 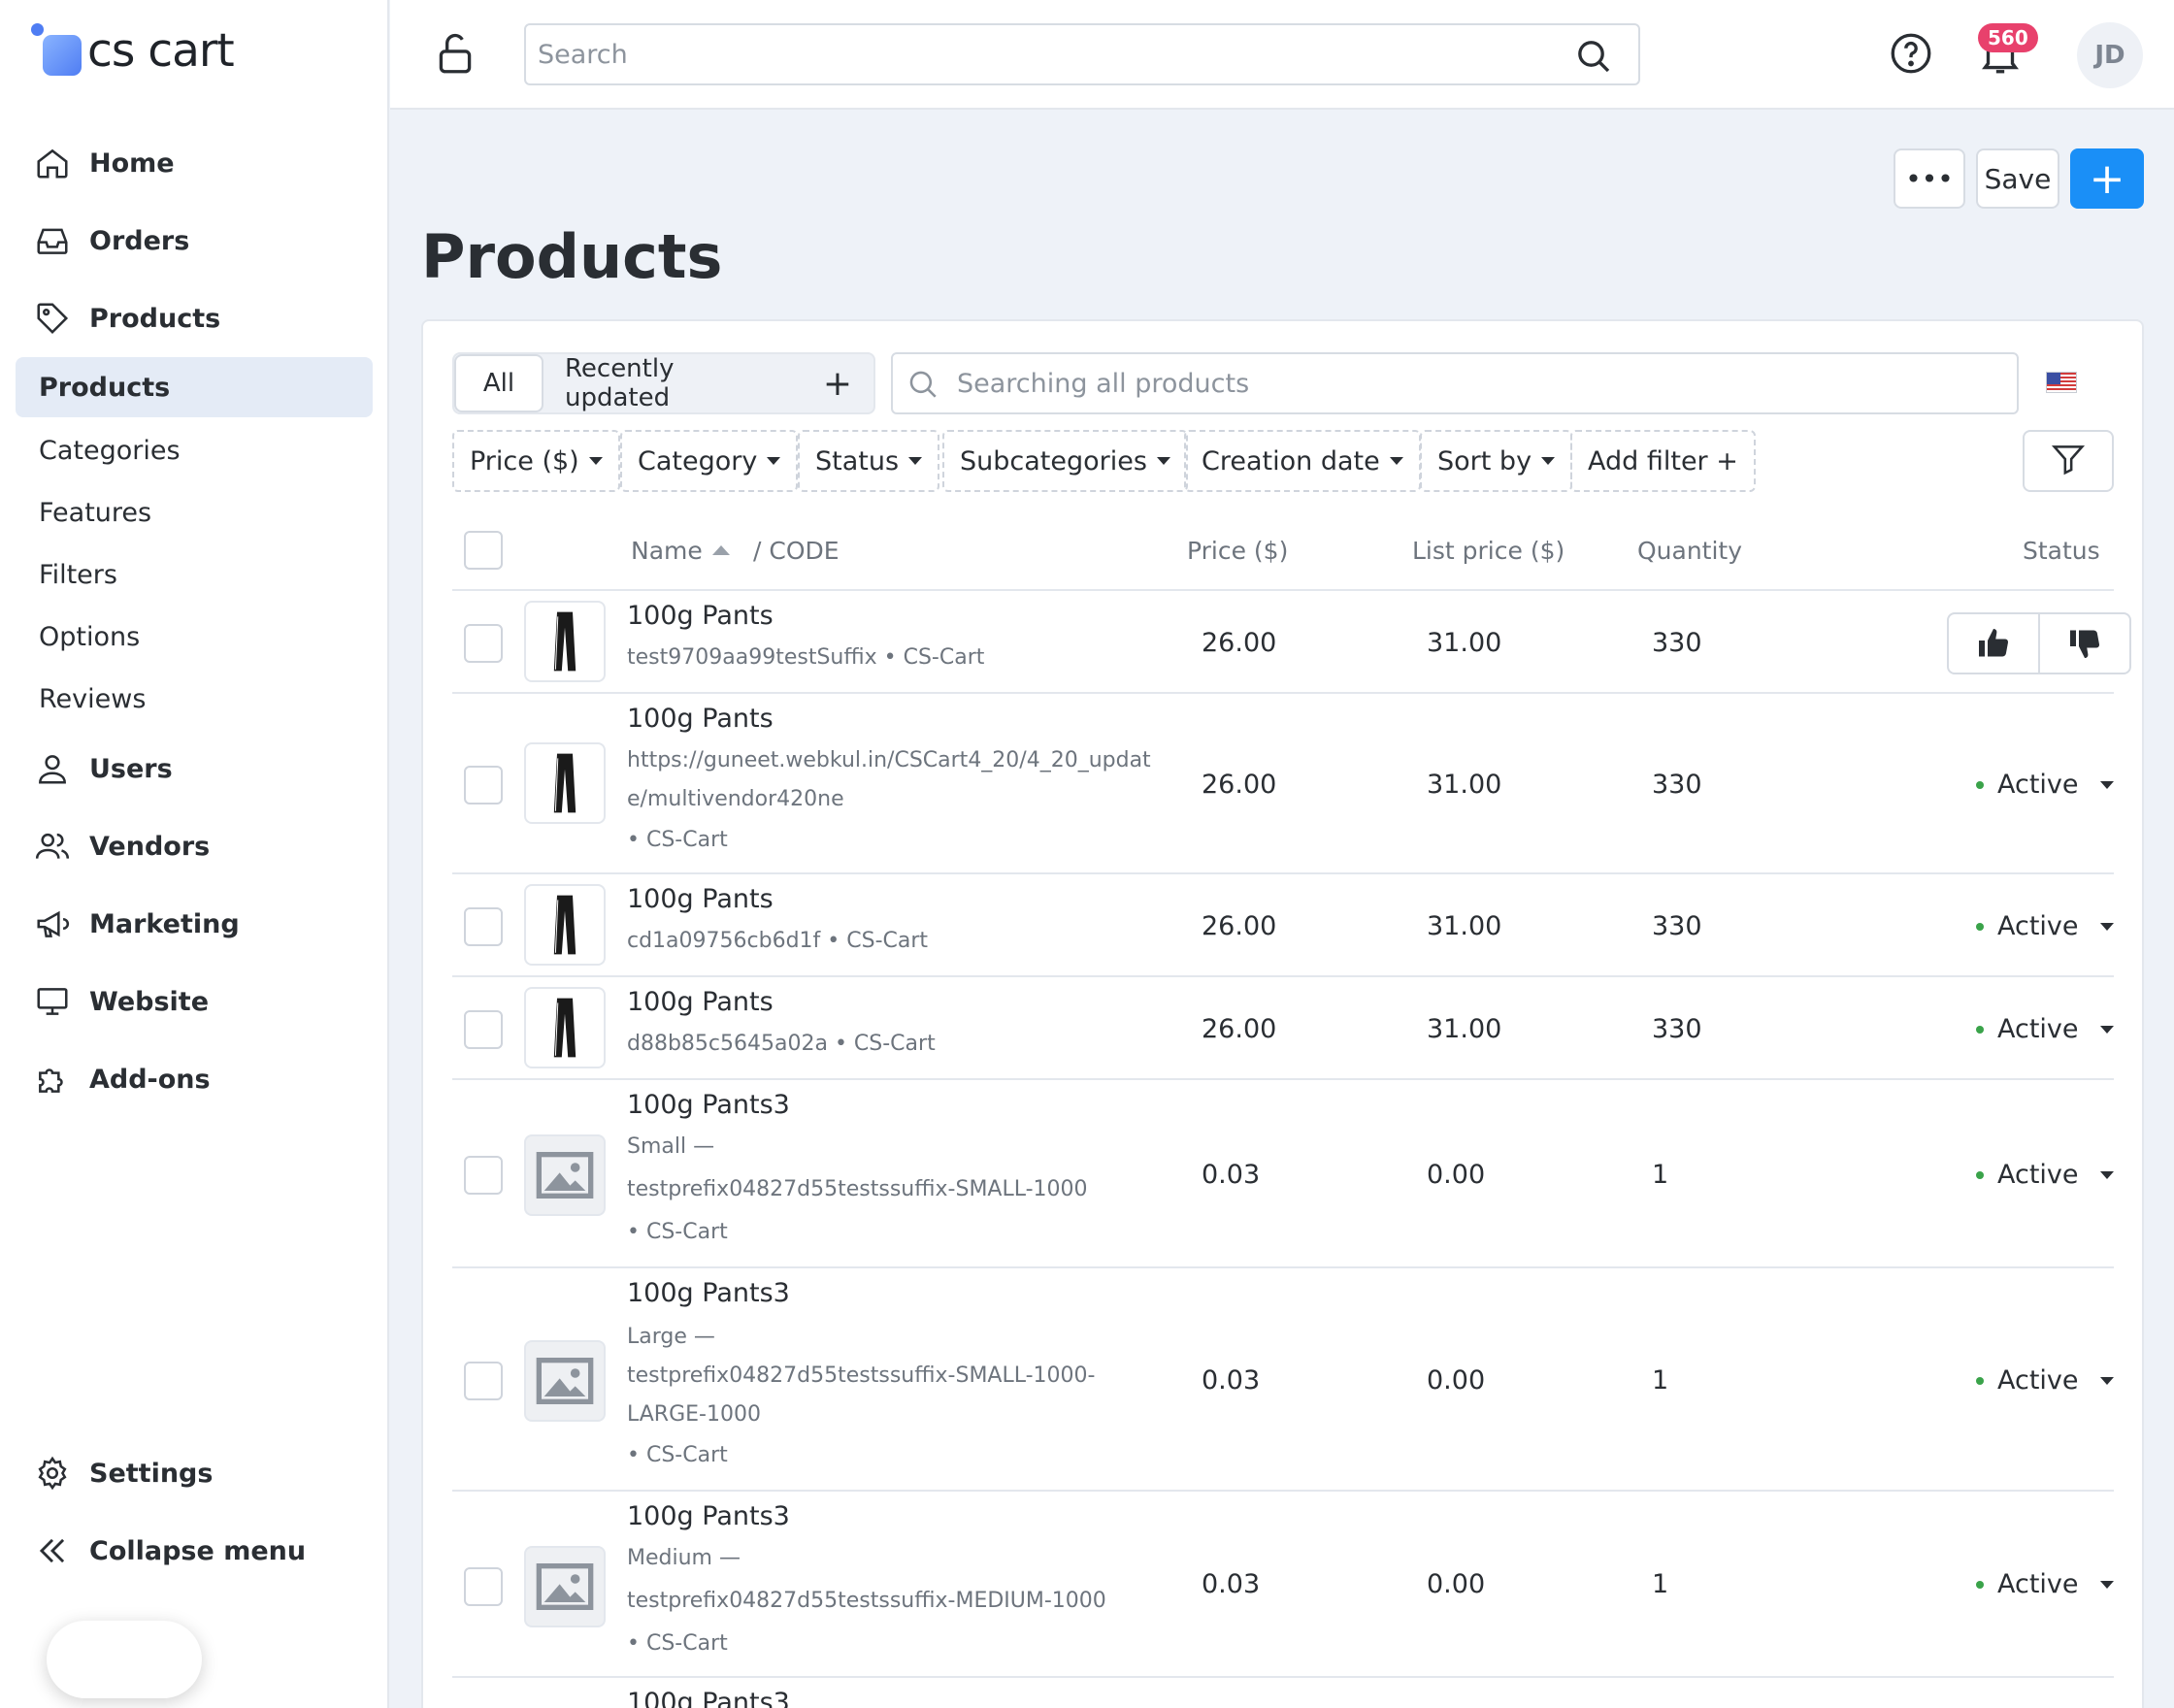 What do you see at coordinates (124, 1659) in the screenshot?
I see `floating-widget` at bounding box center [124, 1659].